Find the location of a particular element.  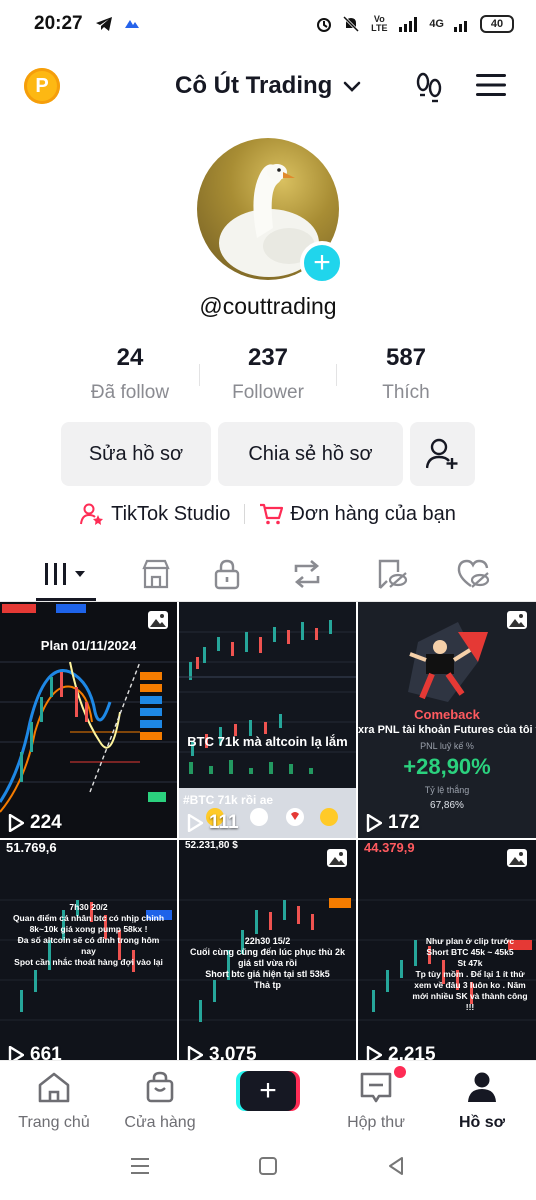

tab-private is located at coordinates (226, 574).